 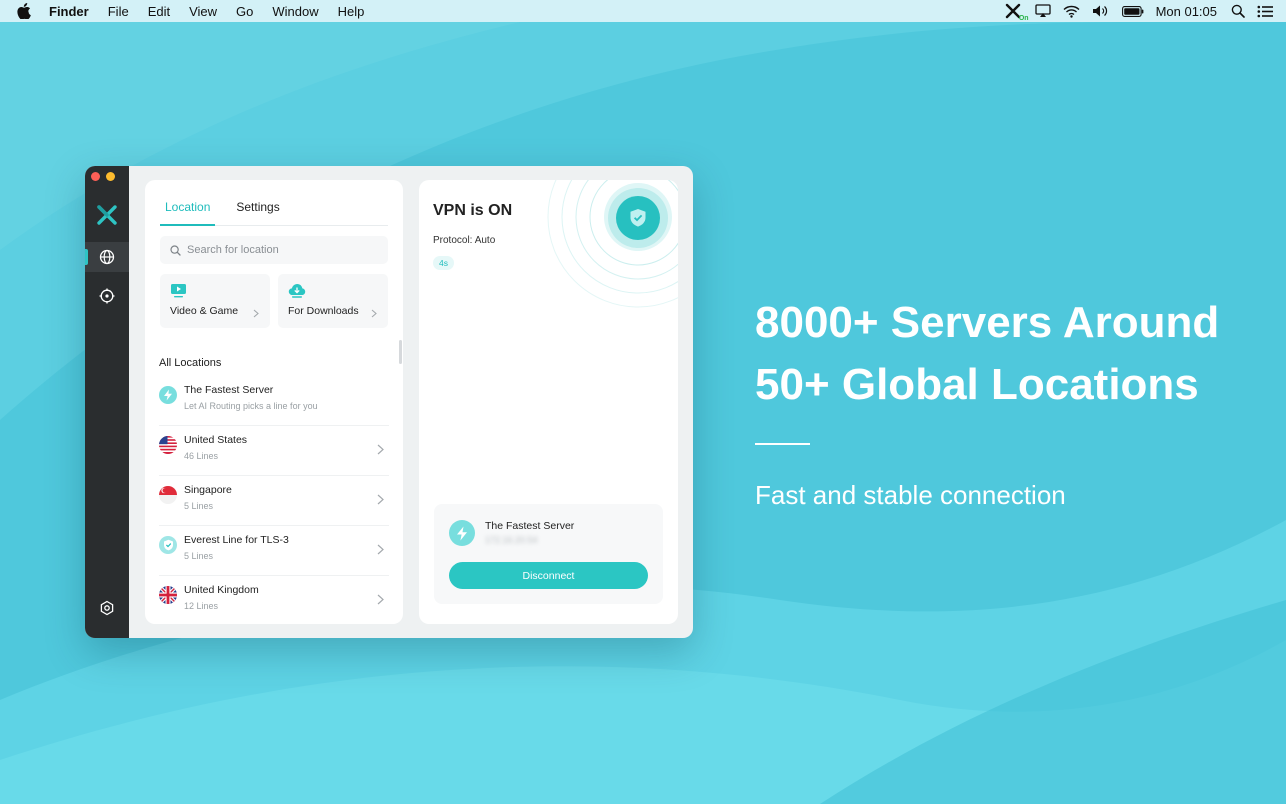 What do you see at coordinates (168, 545) in the screenshot?
I see `shield-icon` at bounding box center [168, 545].